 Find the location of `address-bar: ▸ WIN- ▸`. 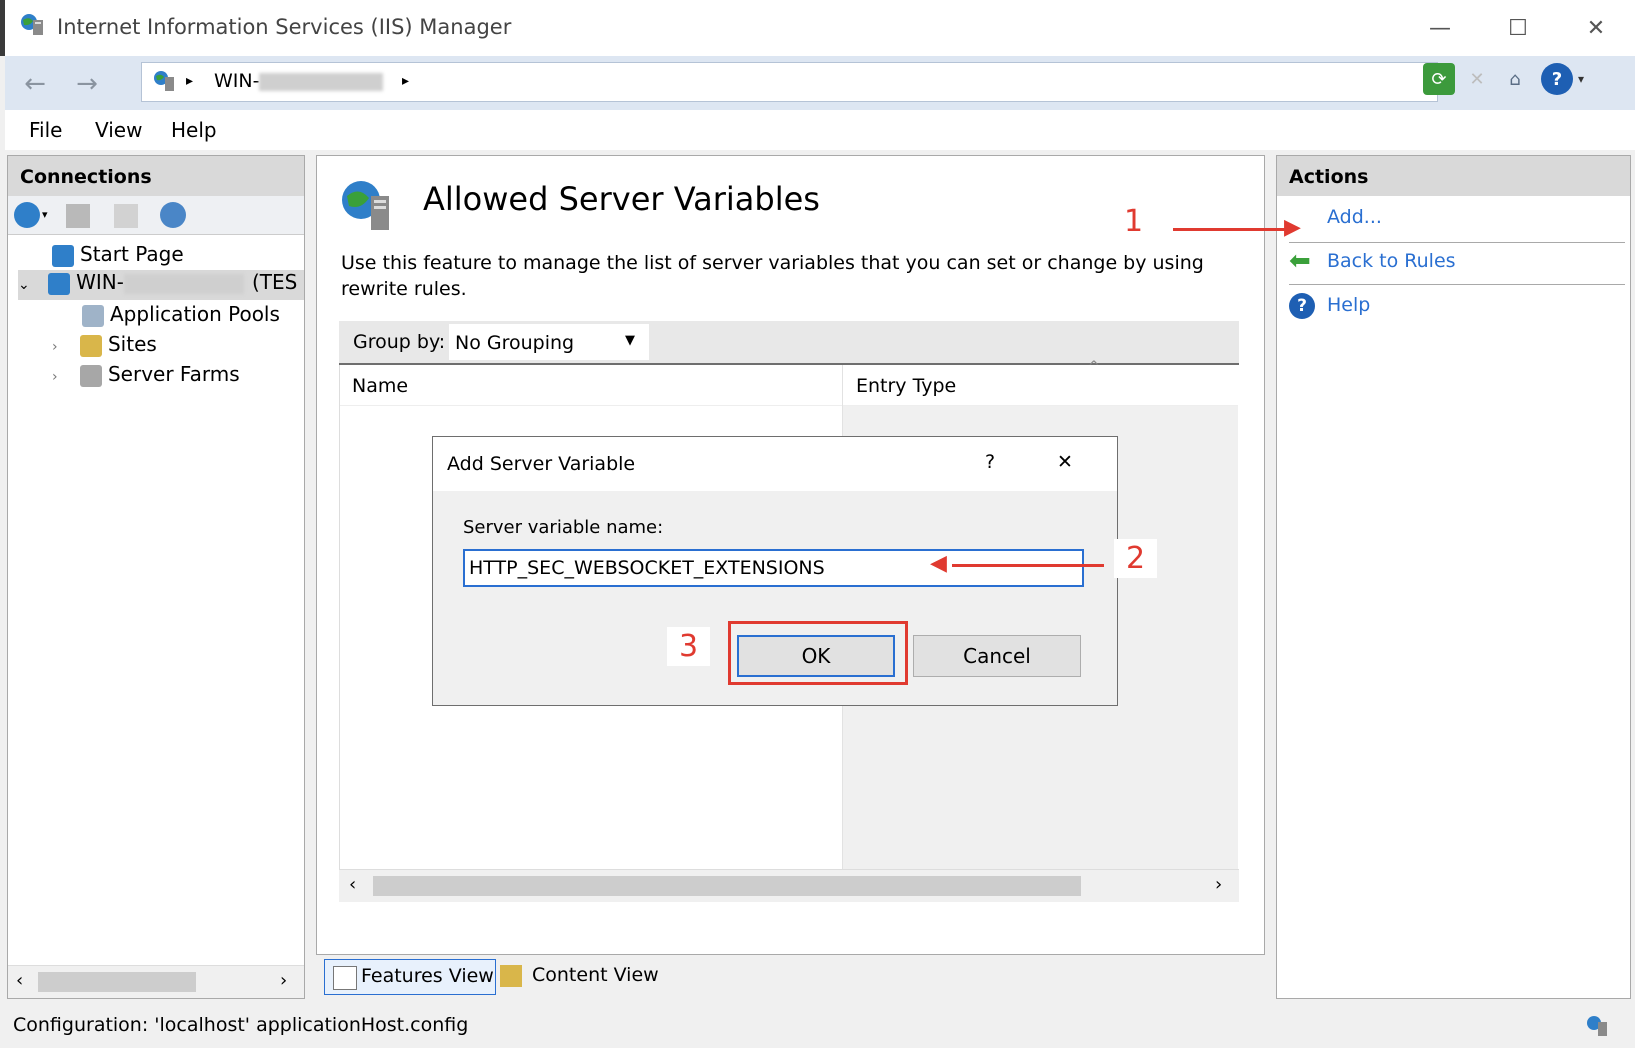

address-bar: ▸ WIN- ▸ is located at coordinates (789, 82).